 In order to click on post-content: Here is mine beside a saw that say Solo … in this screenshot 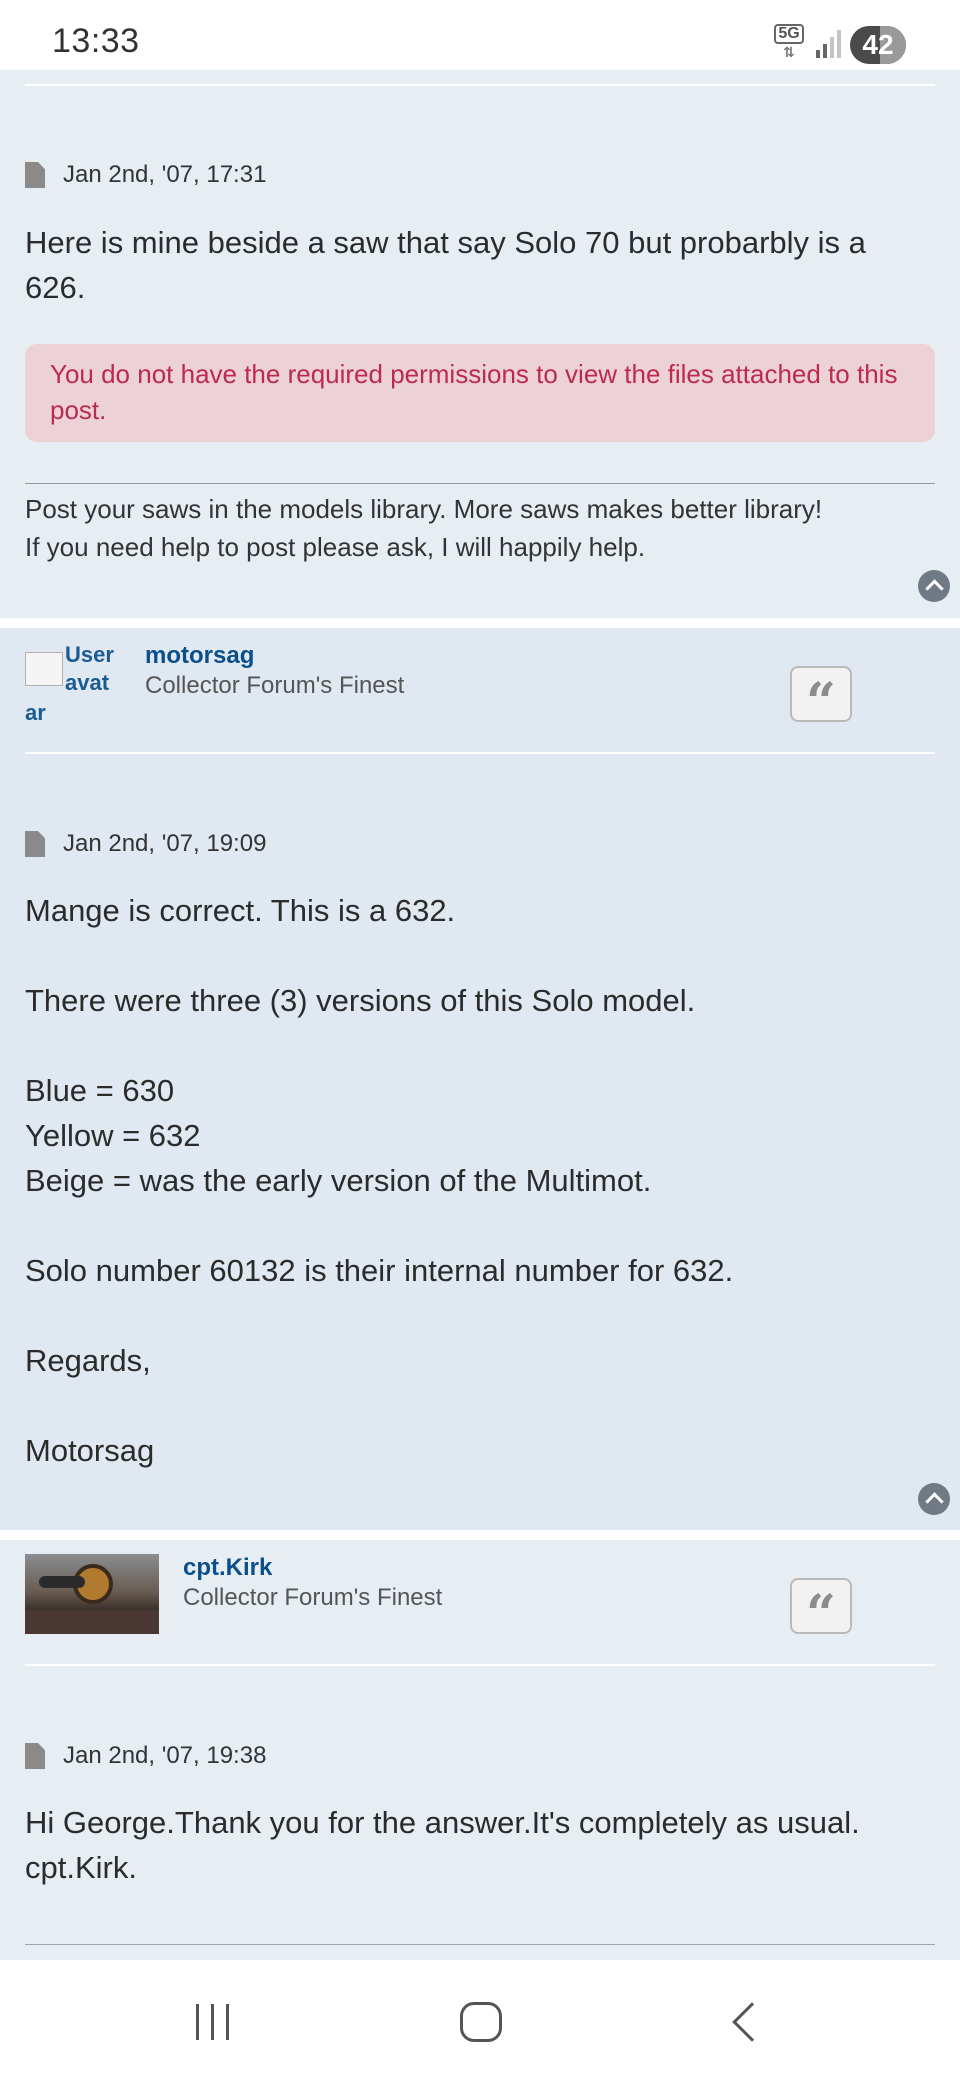, I will do `click(445, 265)`.